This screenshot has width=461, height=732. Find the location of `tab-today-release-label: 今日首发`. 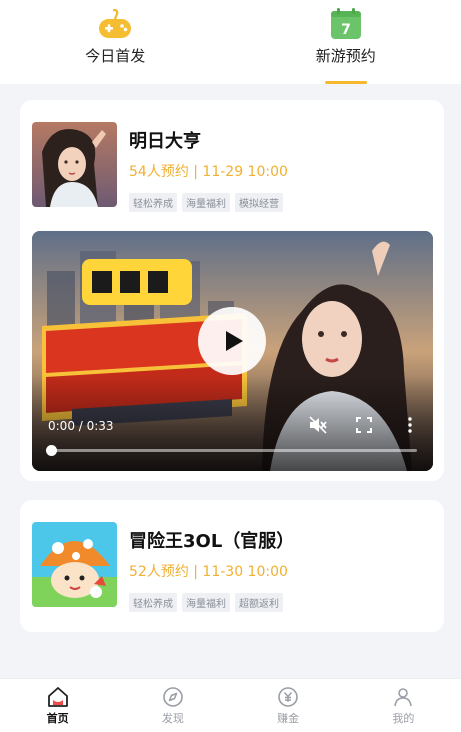

tab-today-release-label: 今日首发 is located at coordinates (115, 56).